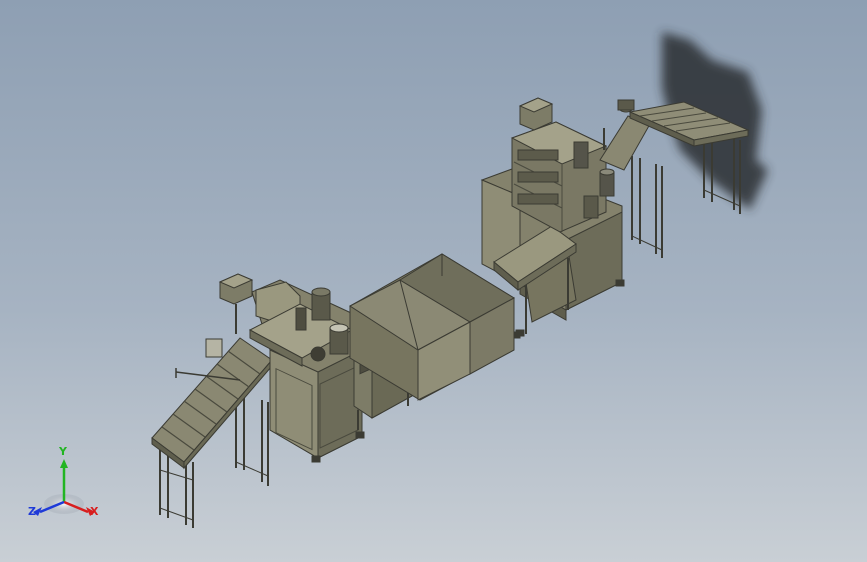 The width and height of the screenshot is (867, 562). I want to click on coordinate-triad: Y X Z, so click(64, 486).